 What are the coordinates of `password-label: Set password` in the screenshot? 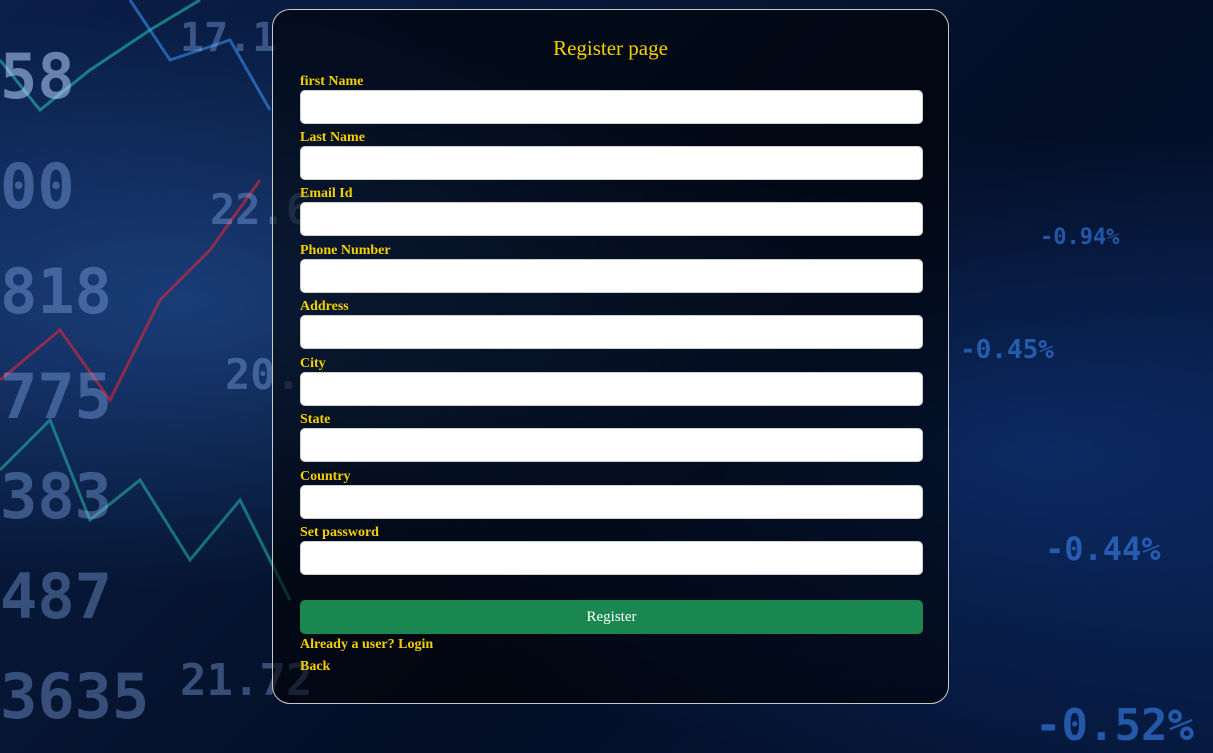 It's located at (339, 532).